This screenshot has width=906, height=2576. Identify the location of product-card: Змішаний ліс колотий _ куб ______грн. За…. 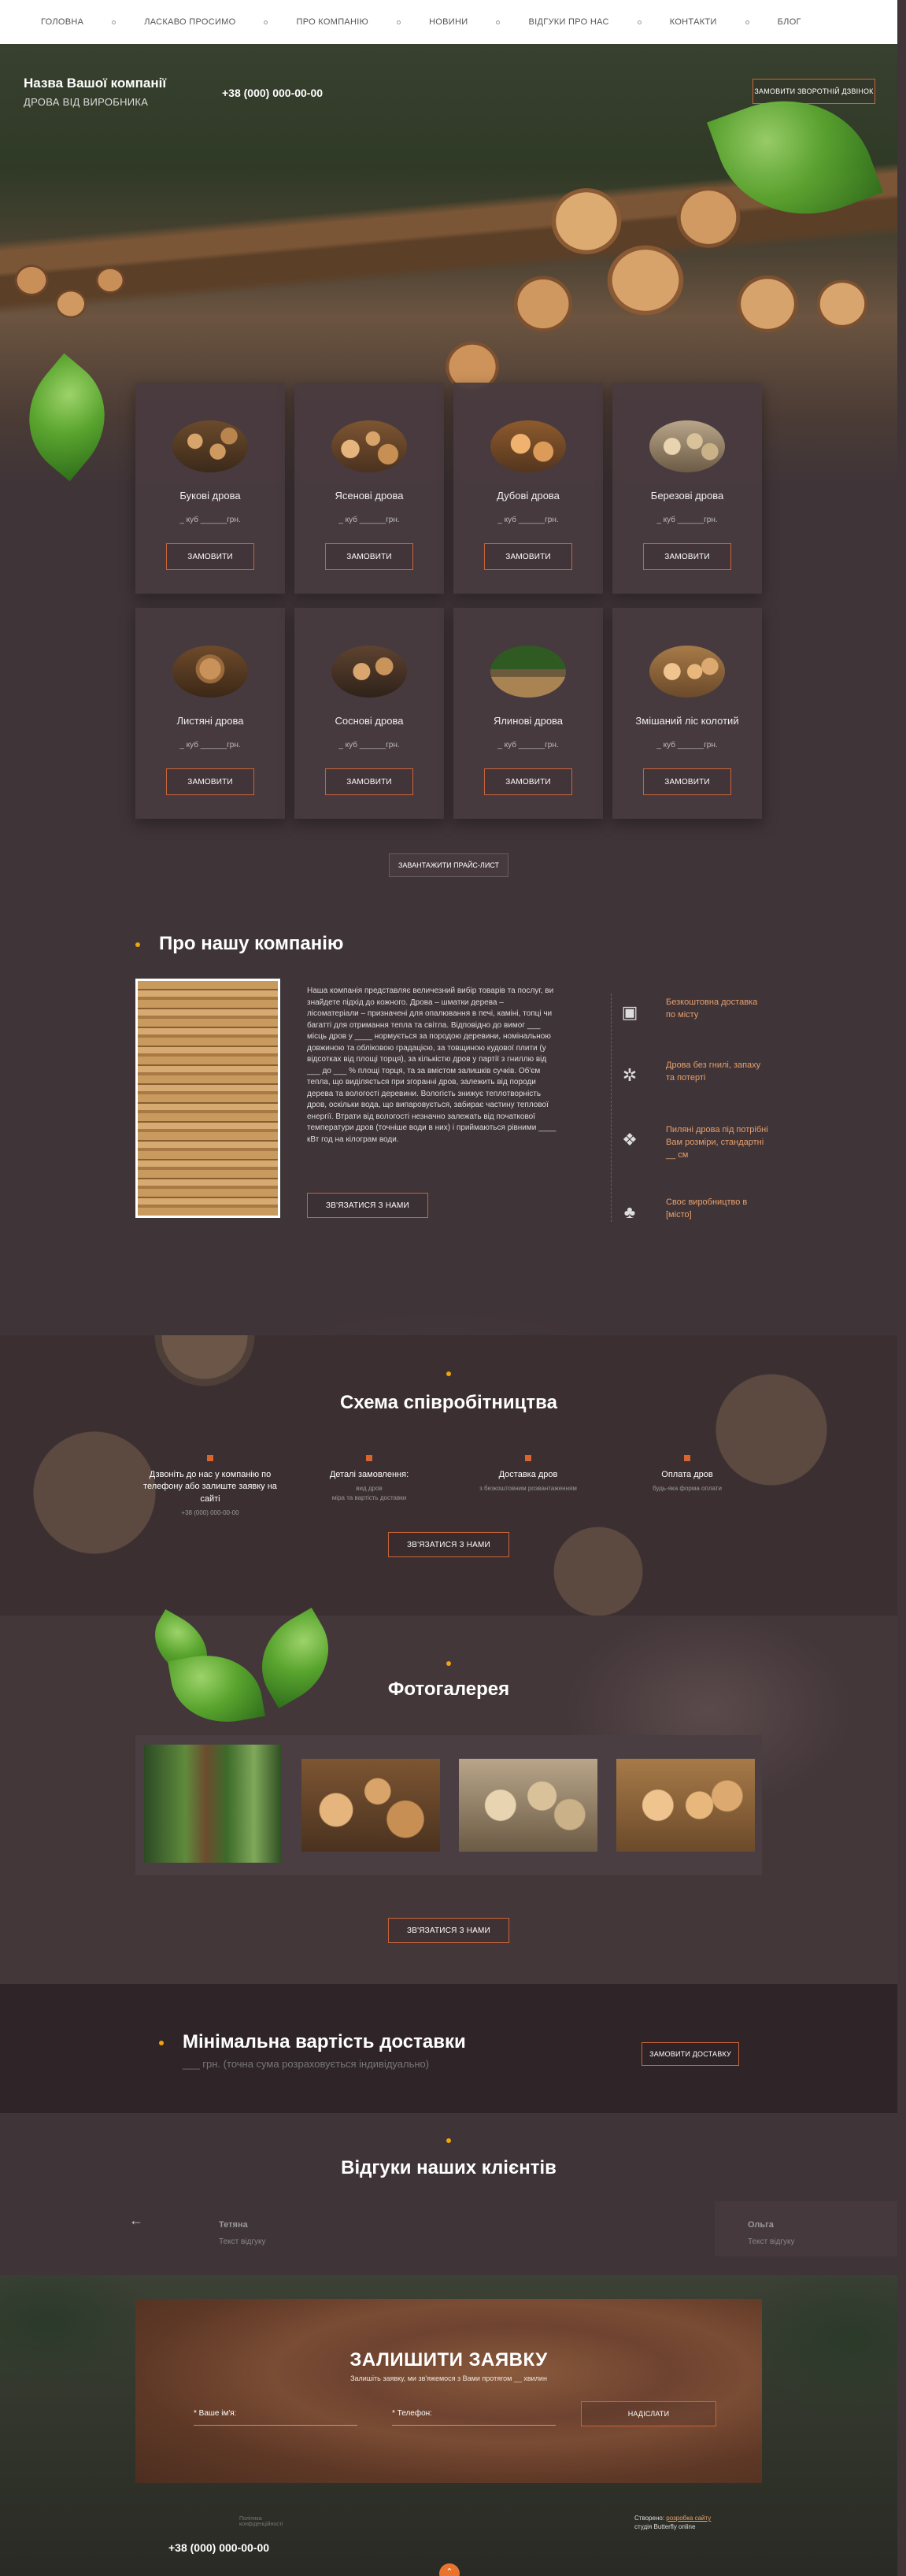
(687, 713).